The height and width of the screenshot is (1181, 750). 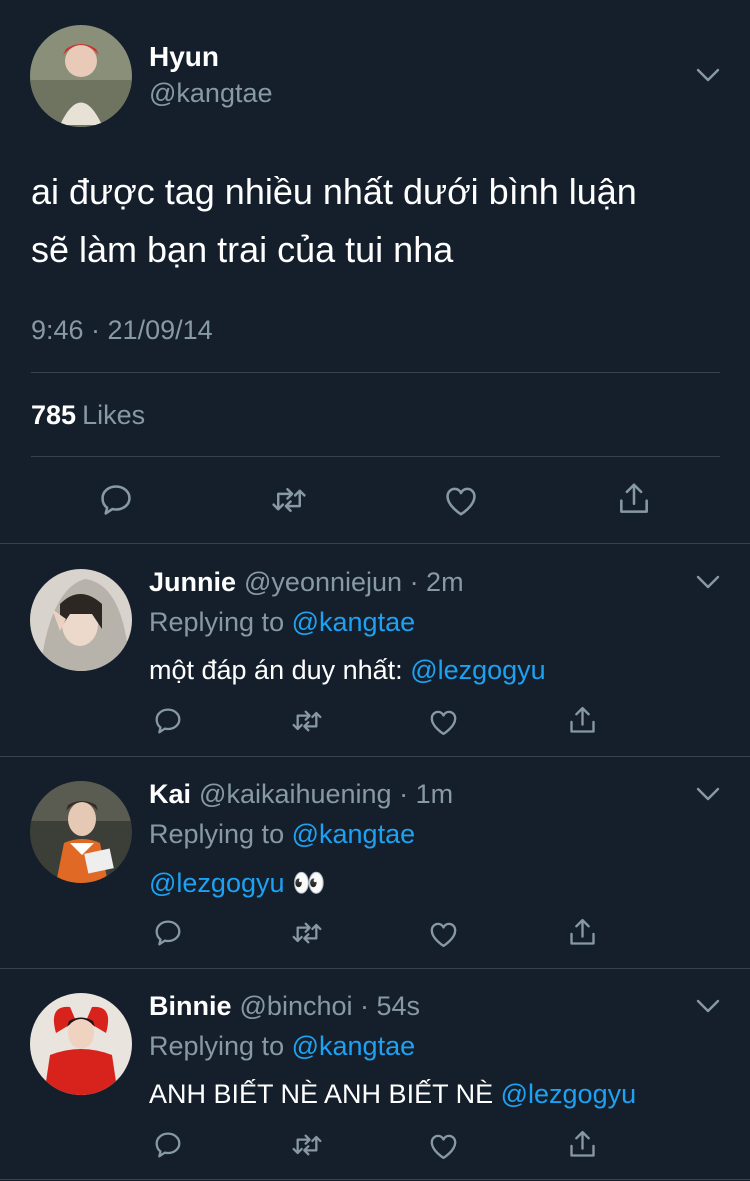 What do you see at coordinates (296, 1006) in the screenshot?
I see `reply-author-handle: @binchoi` at bounding box center [296, 1006].